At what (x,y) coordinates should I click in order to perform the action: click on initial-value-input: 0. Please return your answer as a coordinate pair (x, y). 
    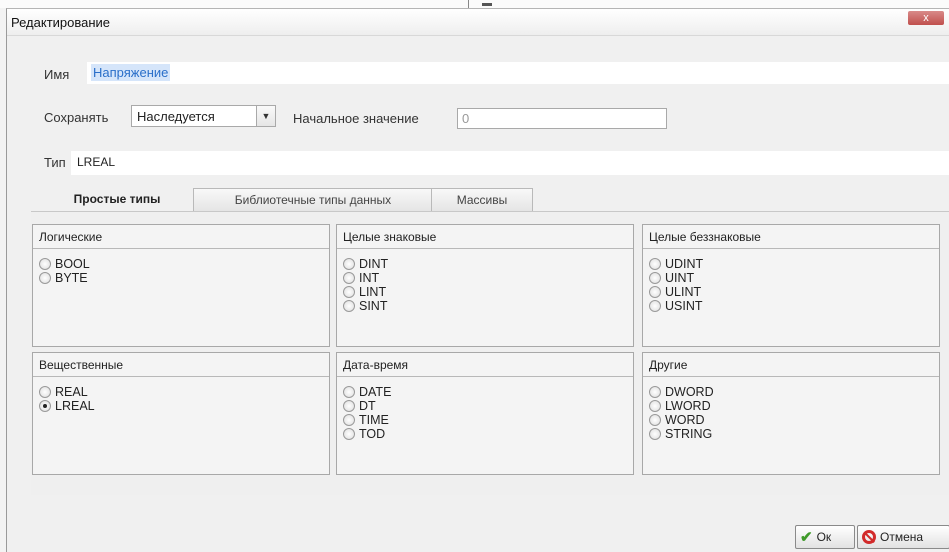
    Looking at the image, I should click on (562, 118).